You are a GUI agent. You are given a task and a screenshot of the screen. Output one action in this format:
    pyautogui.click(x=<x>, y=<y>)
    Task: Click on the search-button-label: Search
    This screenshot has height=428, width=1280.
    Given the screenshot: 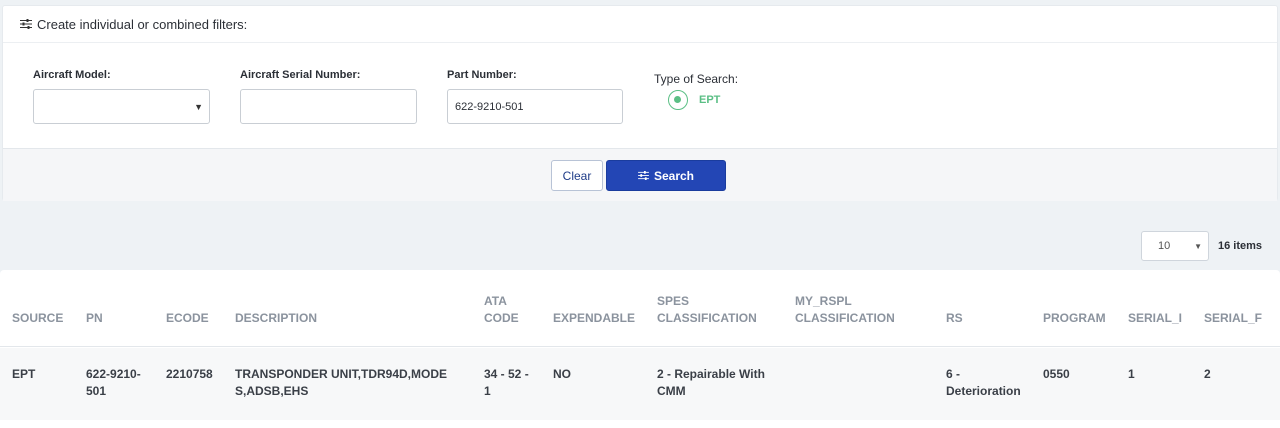 What is the action you would take?
    pyautogui.click(x=674, y=175)
    